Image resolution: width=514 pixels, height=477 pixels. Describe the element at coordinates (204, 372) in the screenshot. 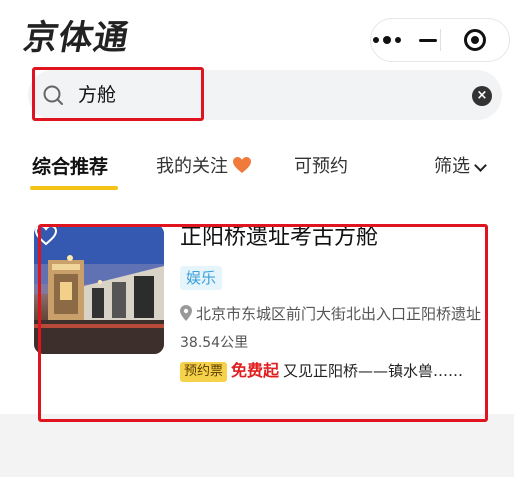

I see `ticket-badge: 预约票` at that location.